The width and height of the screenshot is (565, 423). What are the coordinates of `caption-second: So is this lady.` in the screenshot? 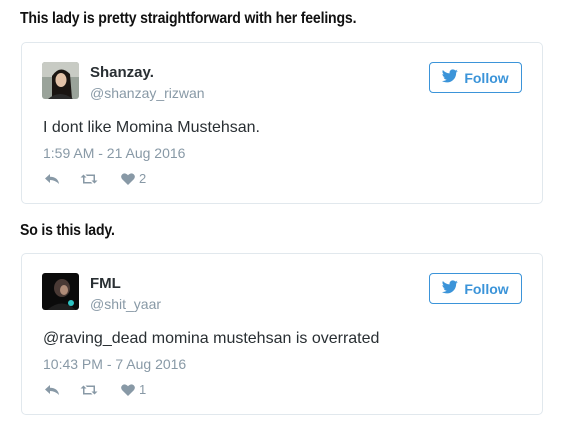 It's located at (67, 230).